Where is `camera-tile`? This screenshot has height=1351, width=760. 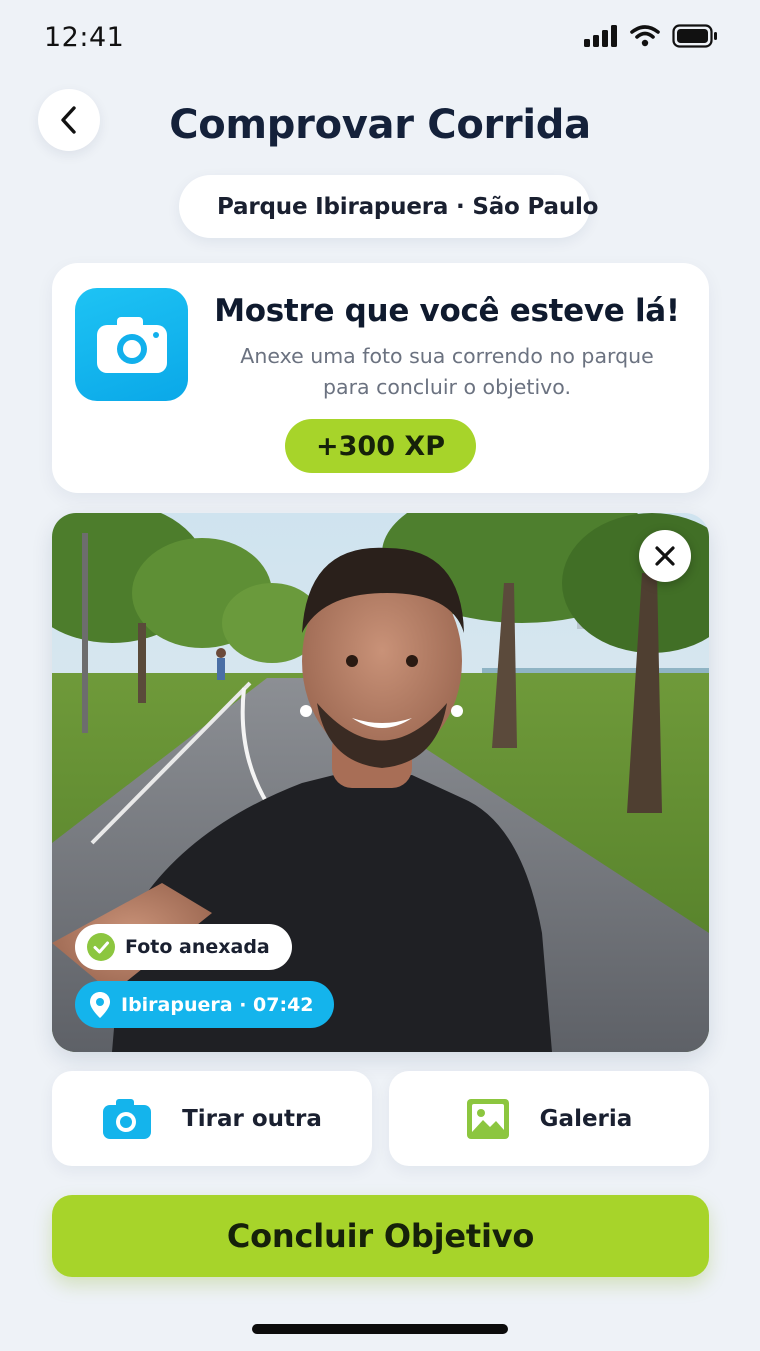
camera-tile is located at coordinates (131, 344).